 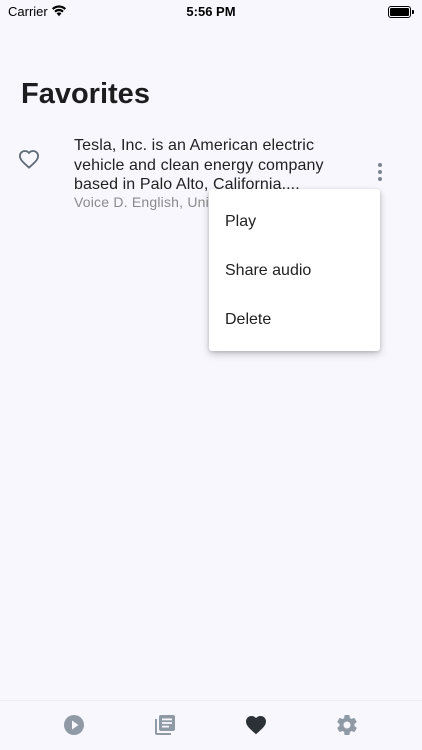 I want to click on nav-tab-library, so click(x=165, y=725).